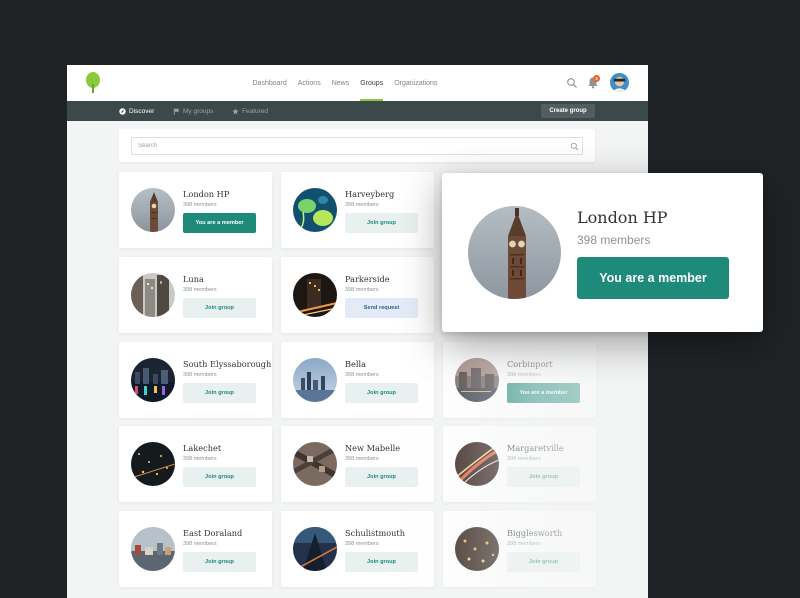  I want to click on user-avatar, so click(619, 82).